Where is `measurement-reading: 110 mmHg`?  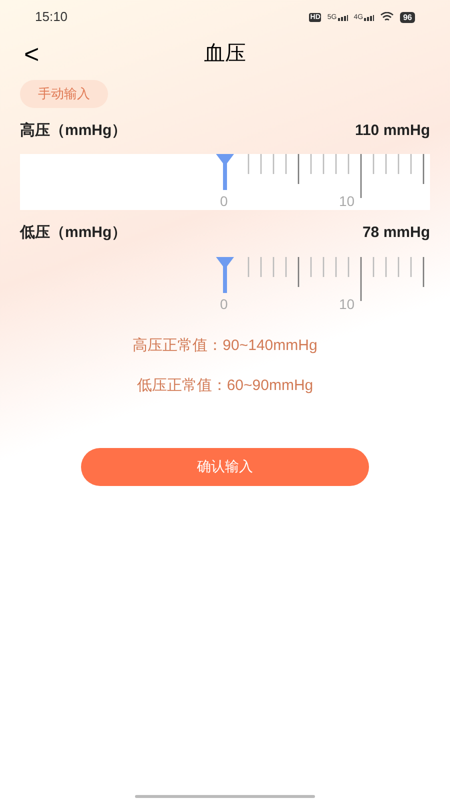 measurement-reading: 110 mmHg is located at coordinates (392, 130).